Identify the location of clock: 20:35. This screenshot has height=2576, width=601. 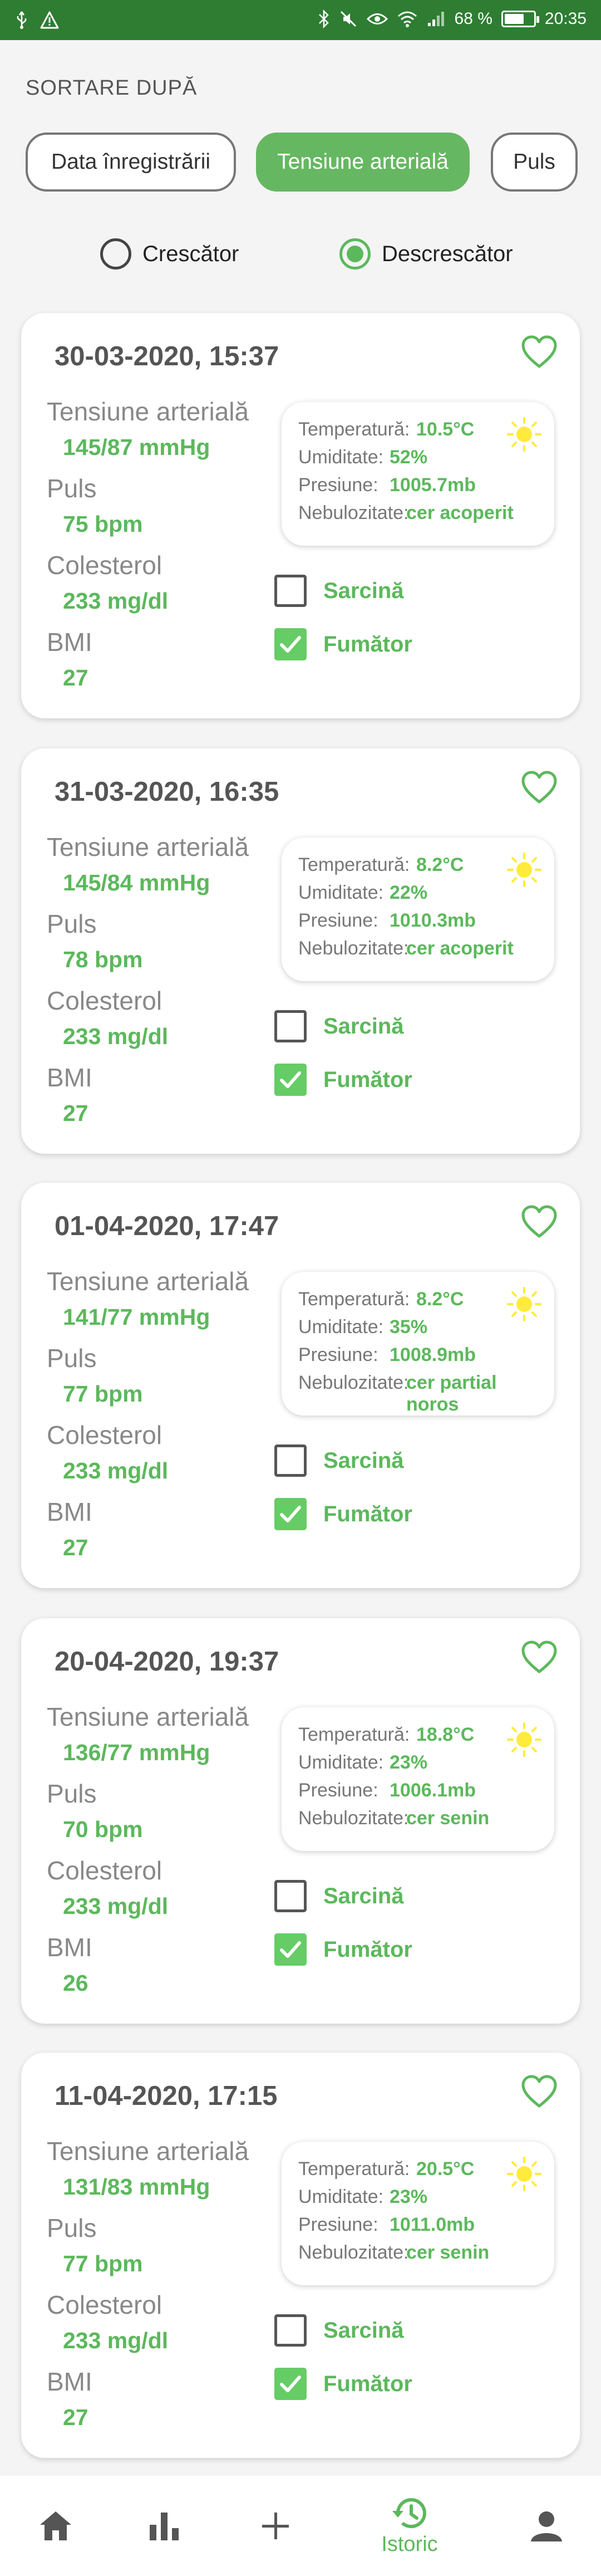
(565, 18).